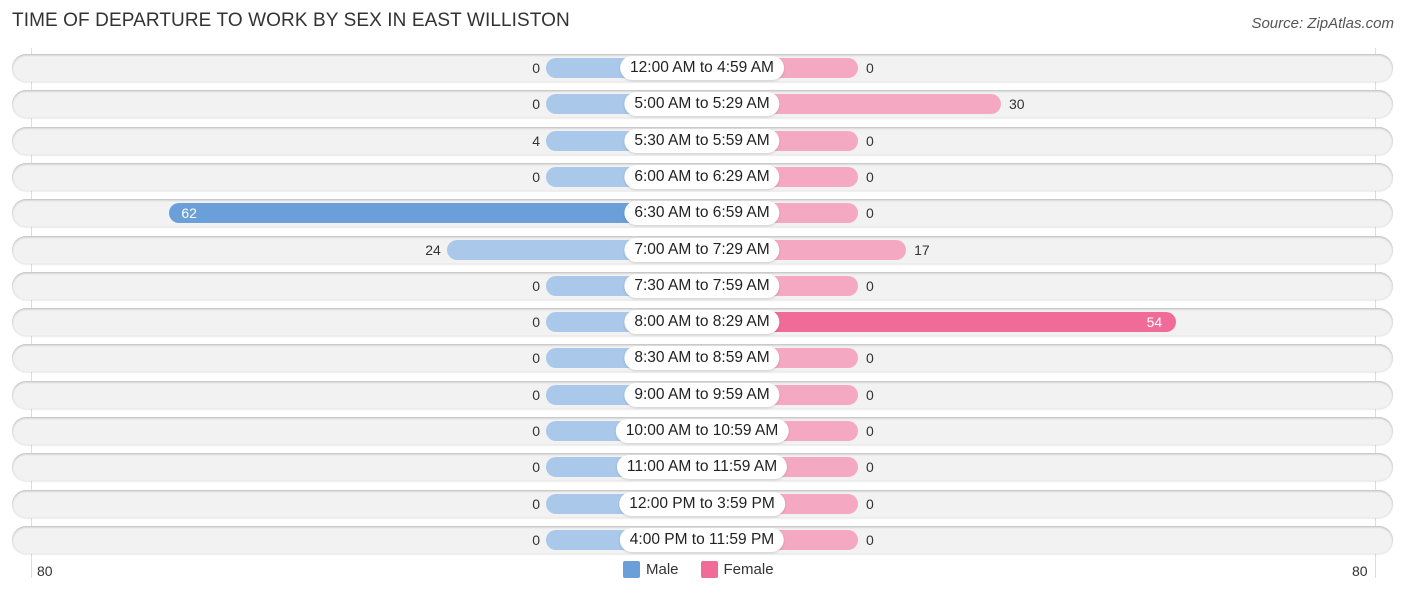  Describe the element at coordinates (709, 569) in the screenshot. I see `legend-female-swatch` at that location.